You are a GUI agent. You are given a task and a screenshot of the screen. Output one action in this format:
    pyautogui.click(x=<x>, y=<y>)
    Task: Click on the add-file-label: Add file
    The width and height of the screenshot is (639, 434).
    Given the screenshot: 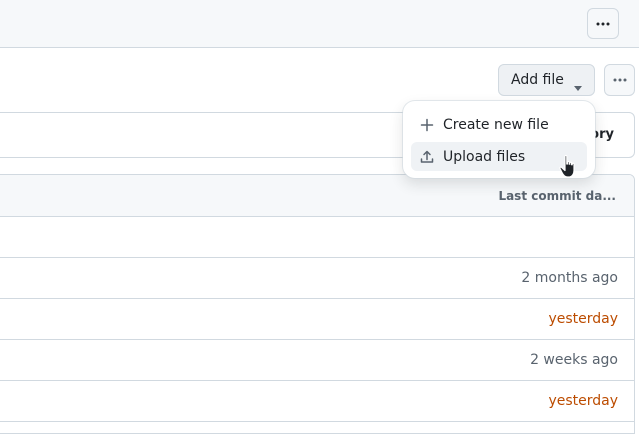 What is the action you would take?
    pyautogui.click(x=537, y=80)
    